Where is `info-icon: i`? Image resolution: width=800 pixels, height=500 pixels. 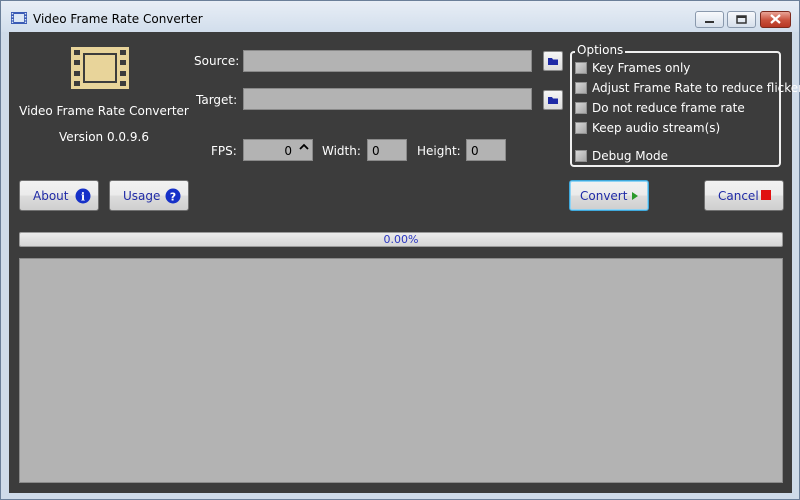 info-icon: i is located at coordinates (83, 196).